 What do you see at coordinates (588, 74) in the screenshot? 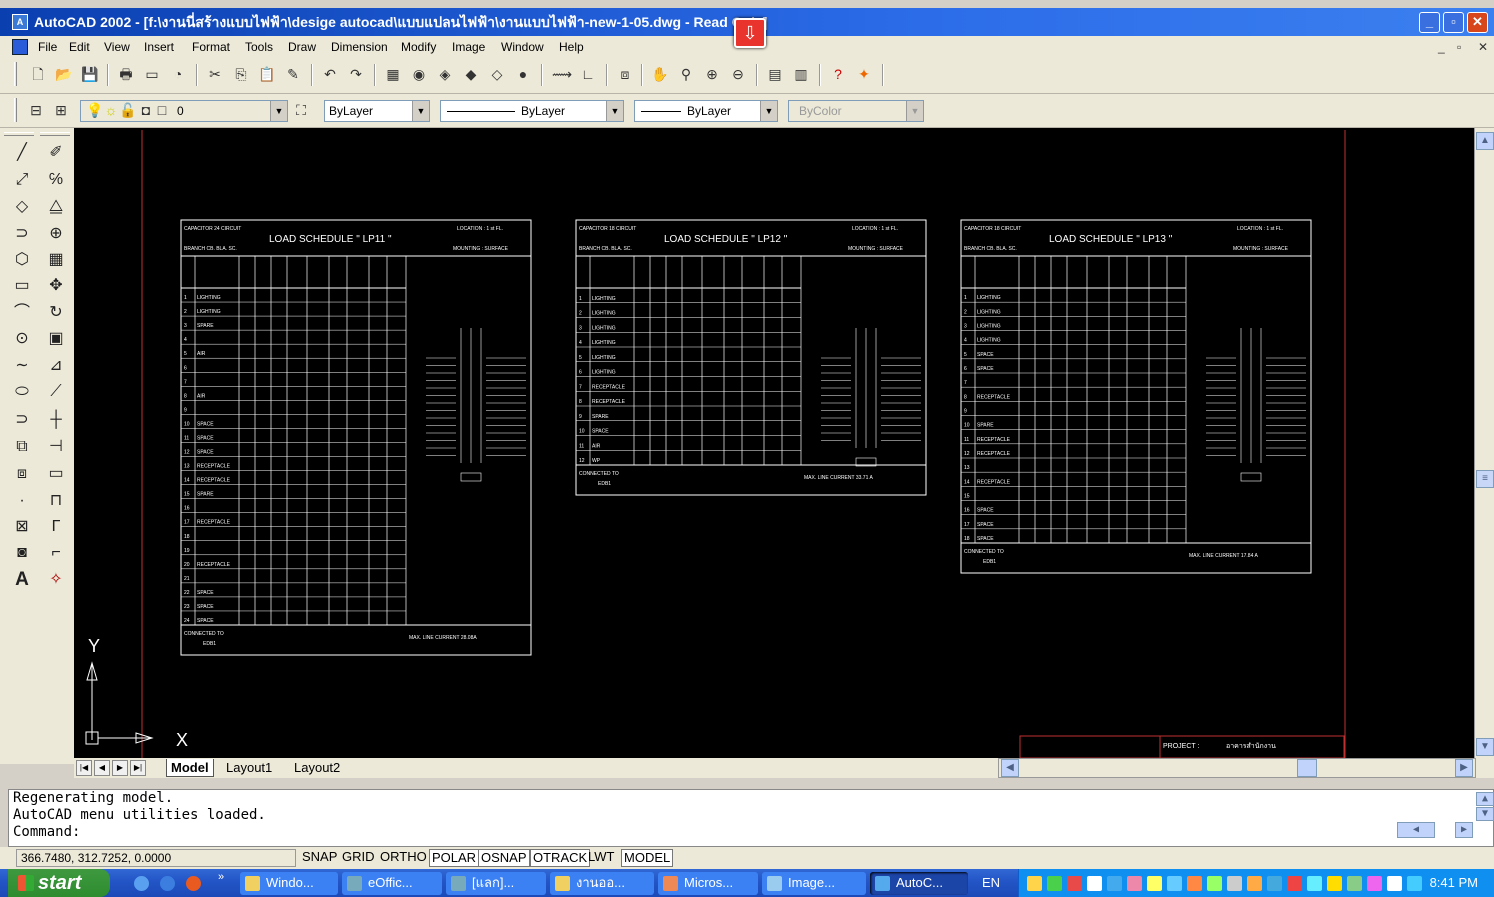
I see `ucs-flyout-icon: ∟` at bounding box center [588, 74].